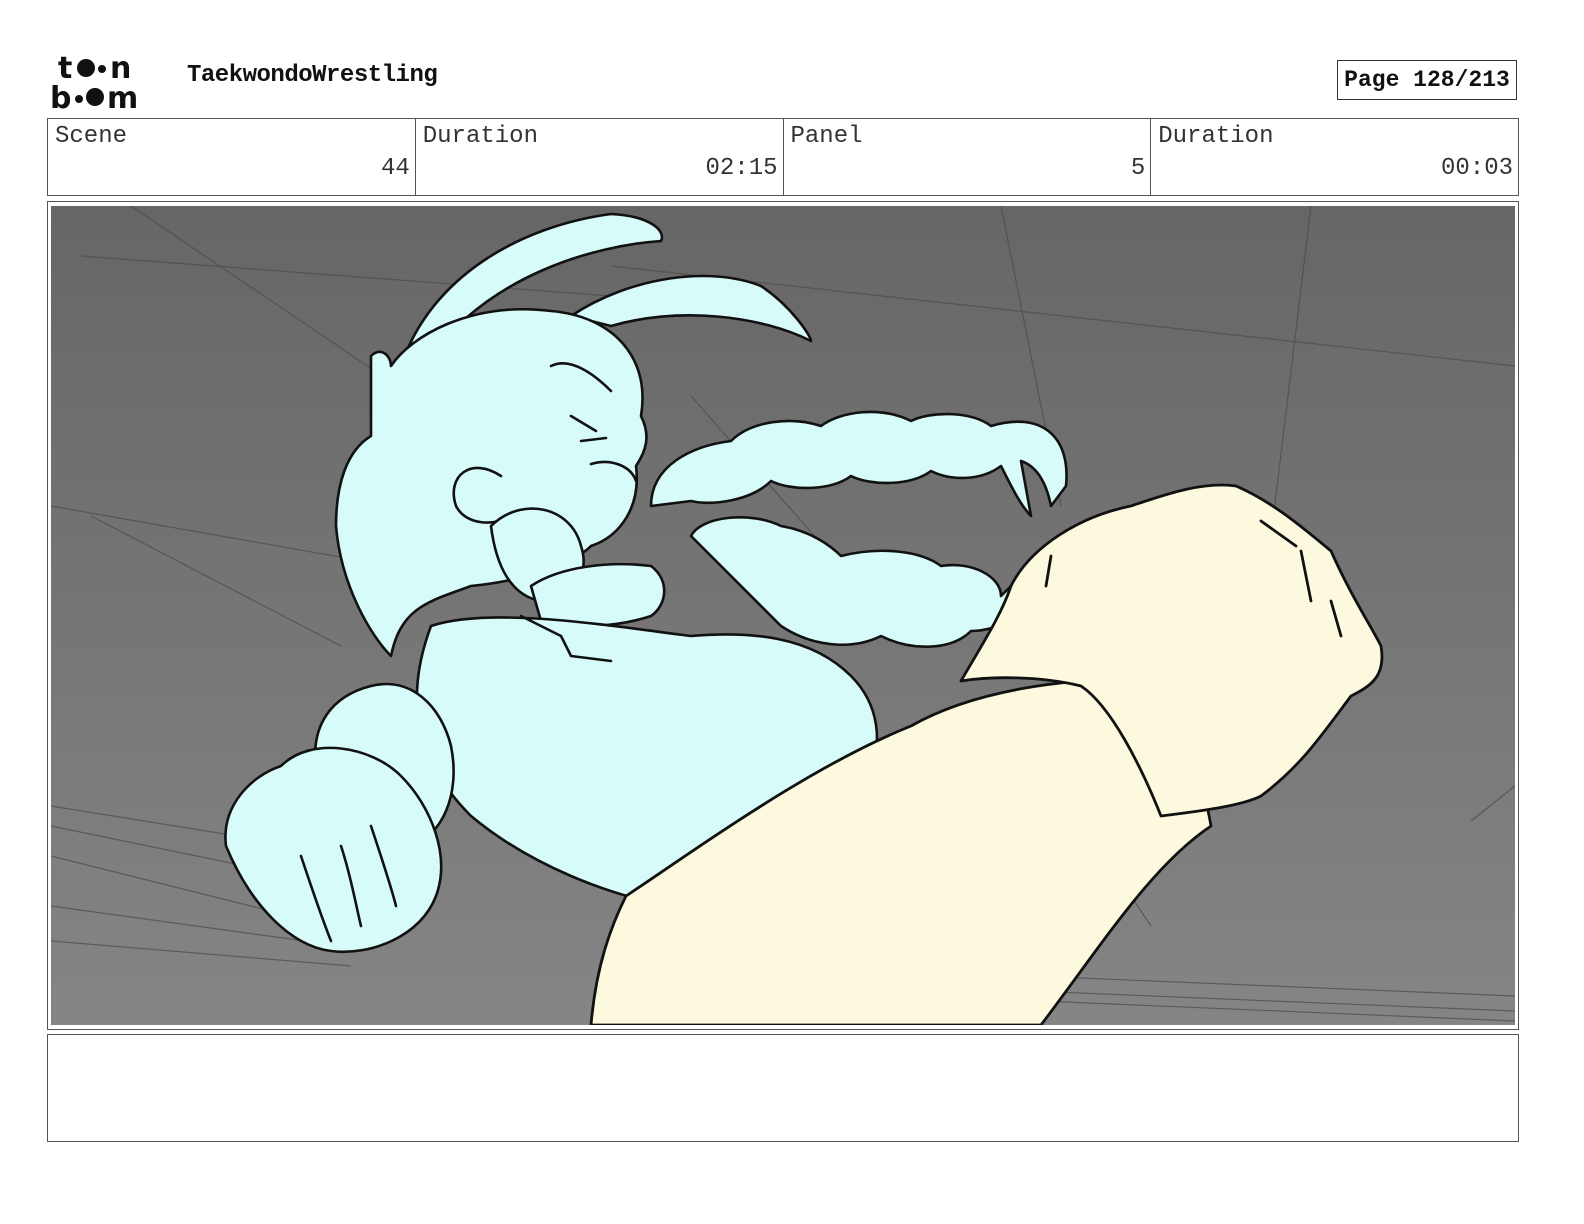 The width and height of the screenshot is (1584, 1224). What do you see at coordinates (395, 168) in the screenshot?
I see `scene-value: 44` at bounding box center [395, 168].